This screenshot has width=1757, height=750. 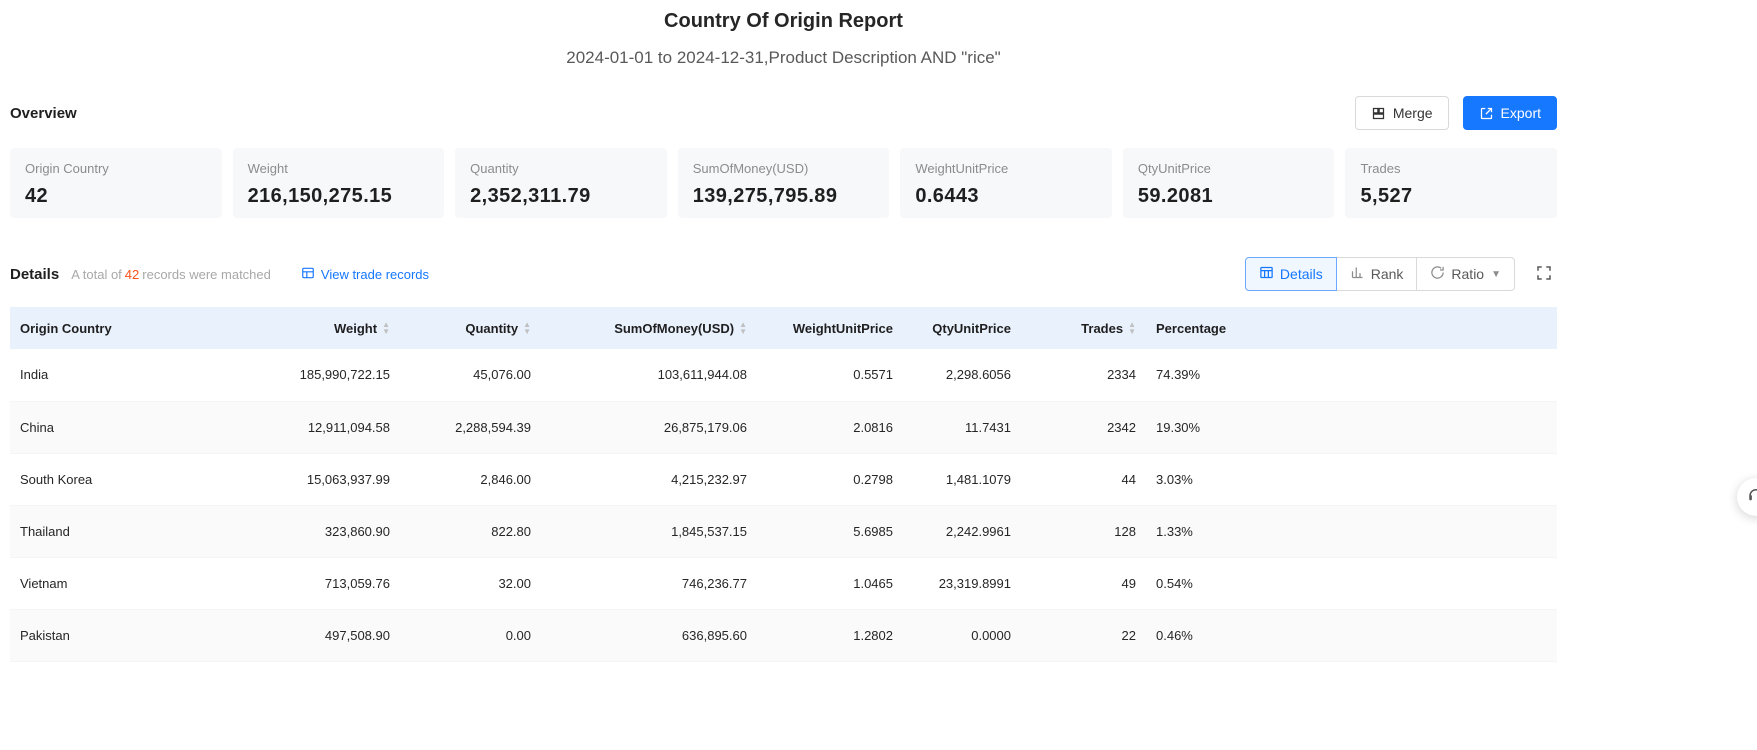 What do you see at coordinates (333, 427) in the screenshot?
I see `cell-weight: 12,911,094.58` at bounding box center [333, 427].